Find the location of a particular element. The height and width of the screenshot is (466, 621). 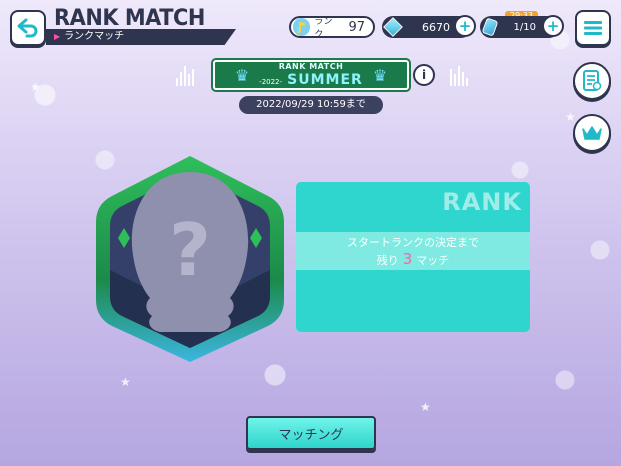

back-arrow-icon is located at coordinates (27, 28).